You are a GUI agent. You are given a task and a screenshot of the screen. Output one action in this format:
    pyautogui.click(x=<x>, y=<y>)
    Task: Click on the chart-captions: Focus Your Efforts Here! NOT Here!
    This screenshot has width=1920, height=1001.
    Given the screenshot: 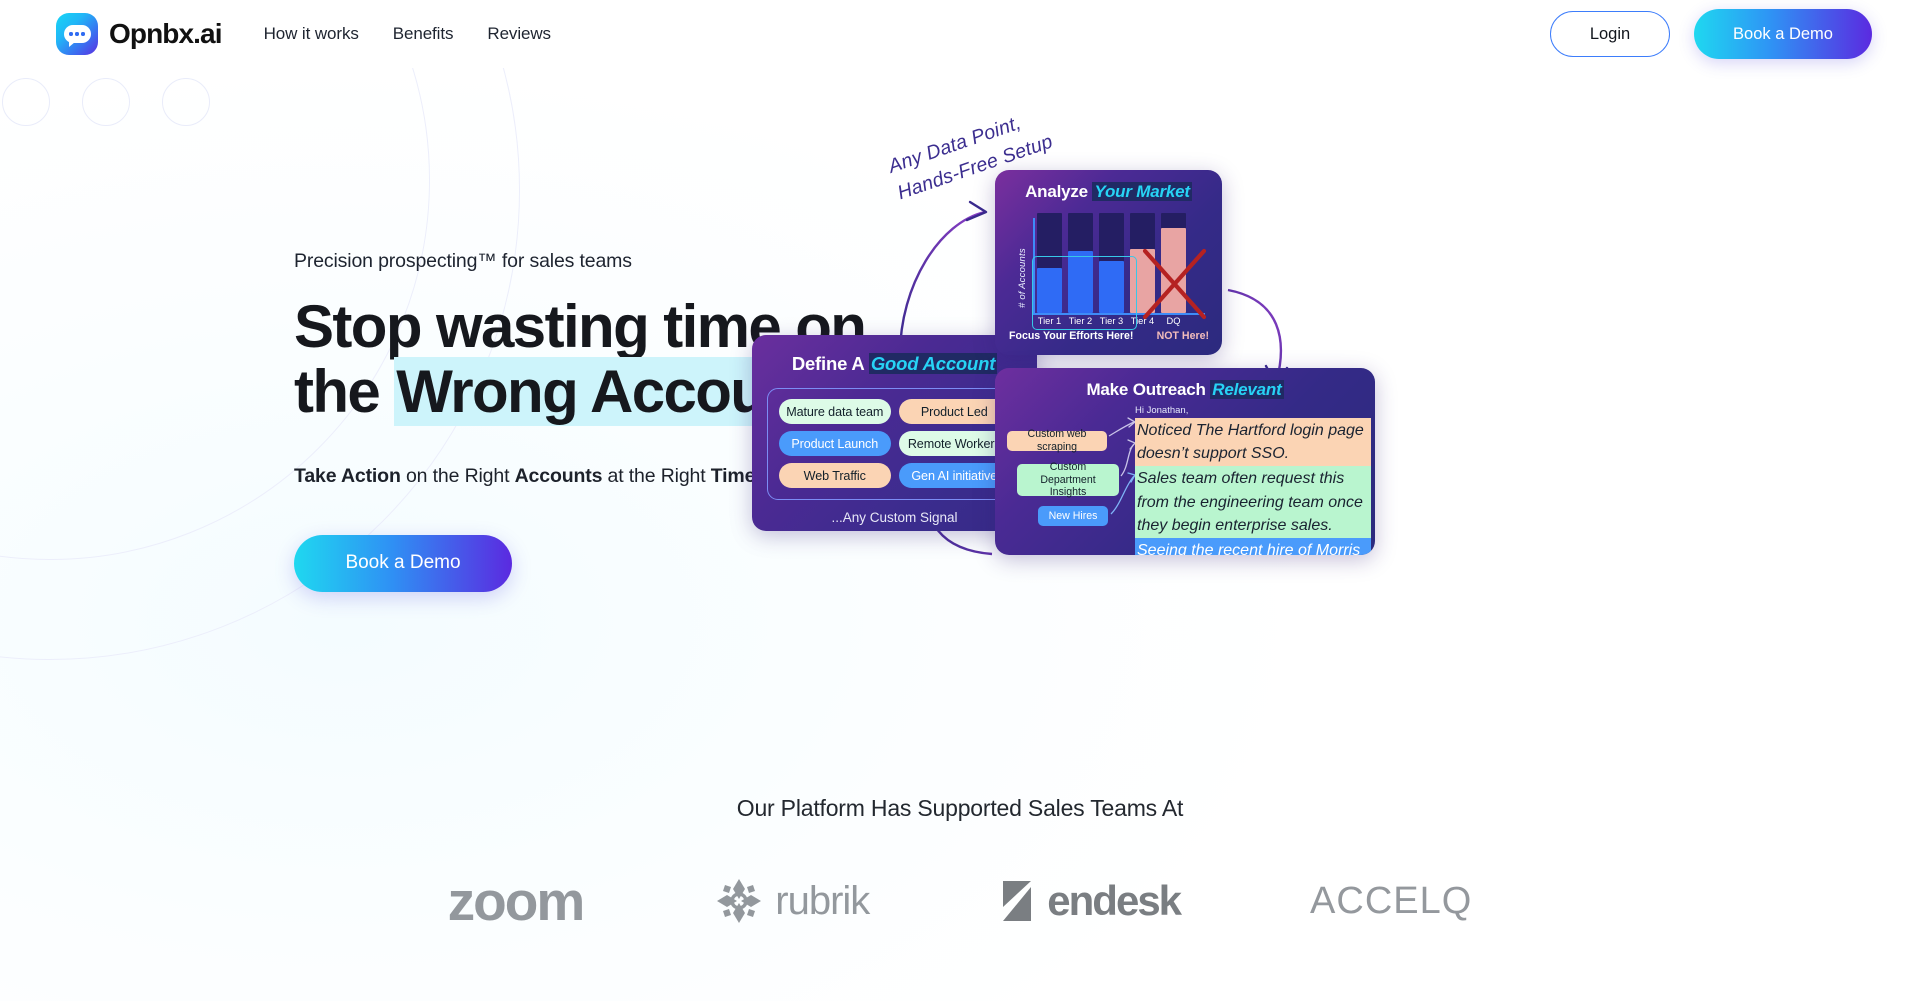 What is the action you would take?
    pyautogui.click(x=1109, y=336)
    